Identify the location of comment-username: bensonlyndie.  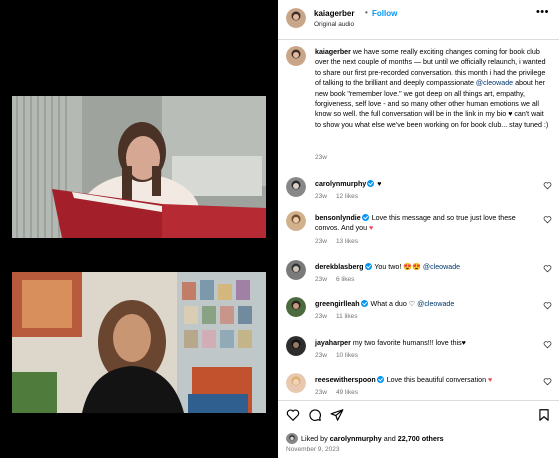
(338, 218).